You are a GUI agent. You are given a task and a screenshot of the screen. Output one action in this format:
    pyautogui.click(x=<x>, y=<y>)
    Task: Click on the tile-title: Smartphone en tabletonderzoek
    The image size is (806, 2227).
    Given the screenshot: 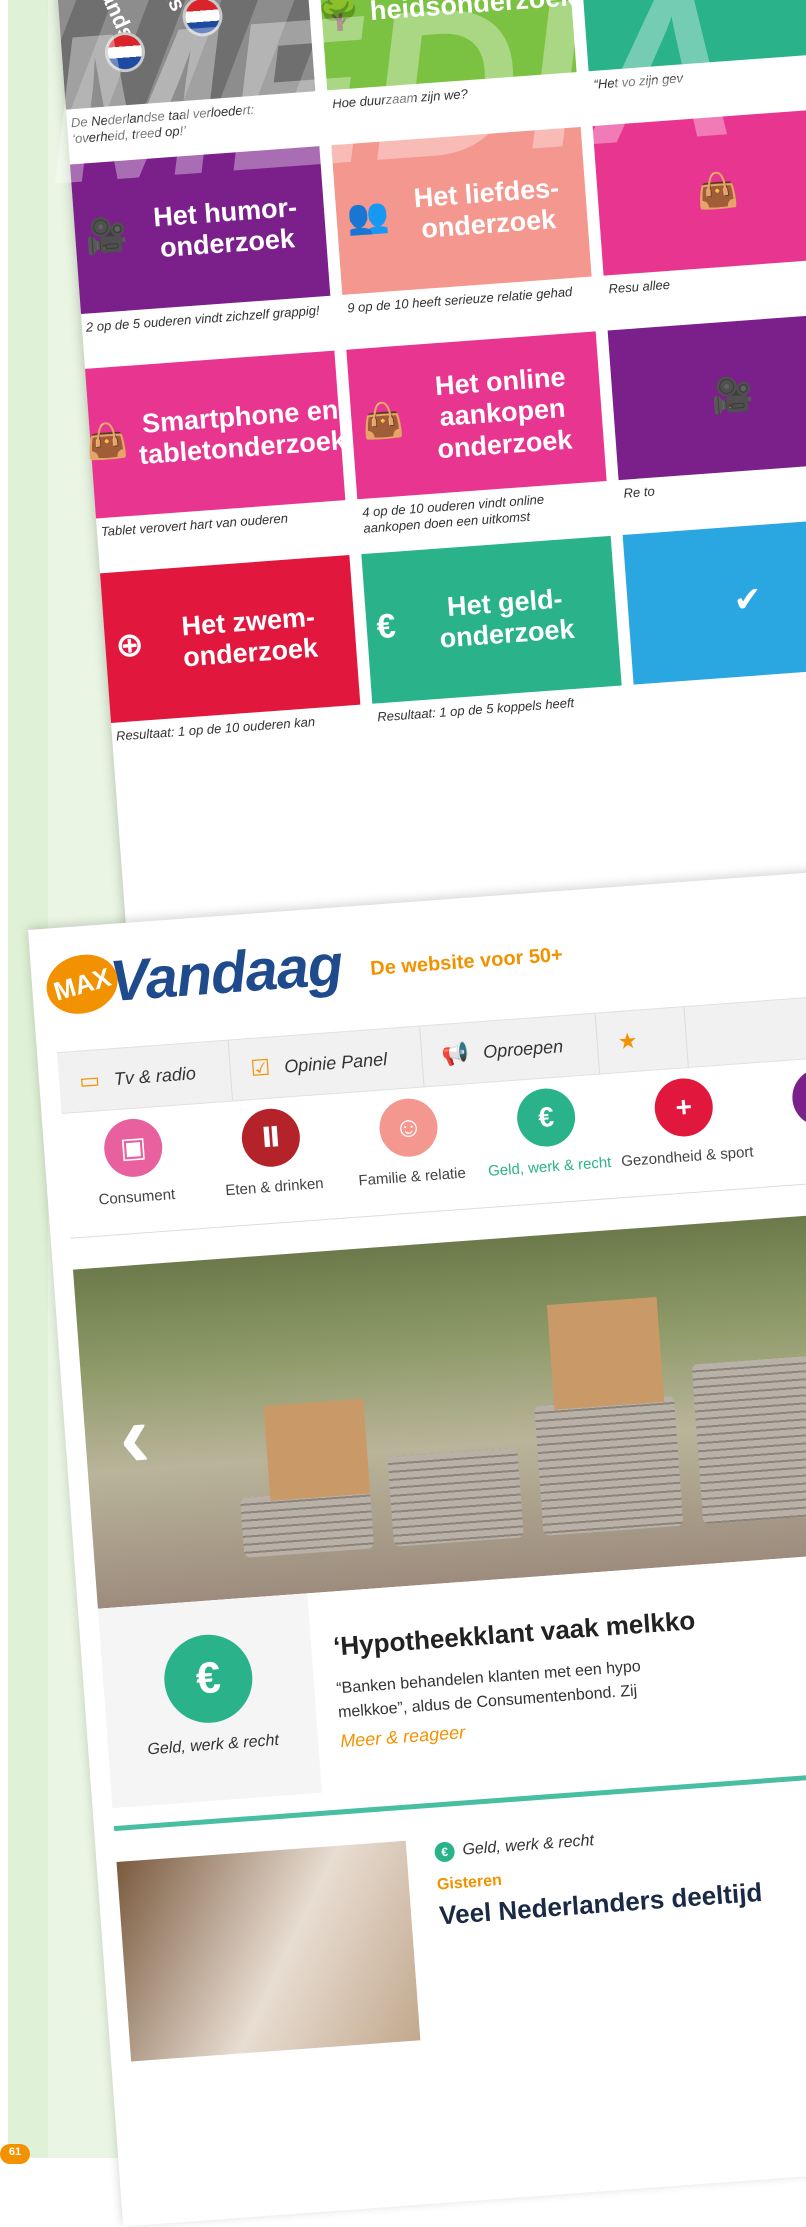 What is the action you would take?
    pyautogui.click(x=242, y=432)
    